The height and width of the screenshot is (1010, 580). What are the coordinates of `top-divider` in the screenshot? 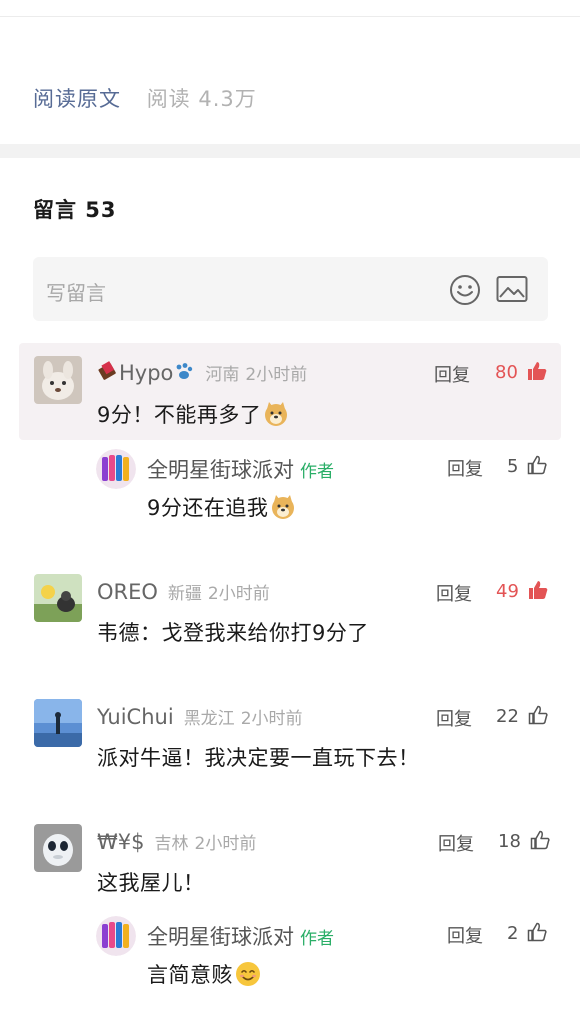 It's located at (290, 16).